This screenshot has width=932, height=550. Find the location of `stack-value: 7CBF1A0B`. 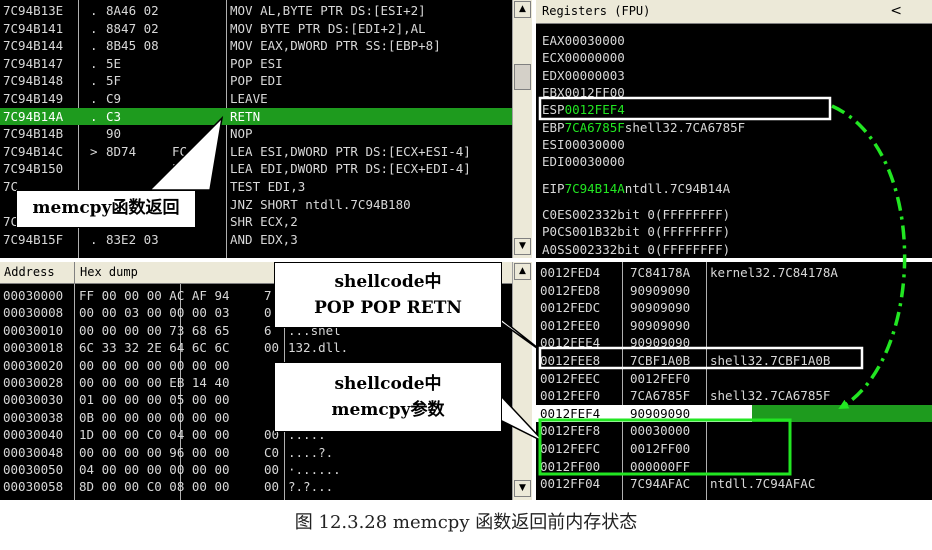

stack-value: 7CBF1A0B is located at coordinates (660, 360).